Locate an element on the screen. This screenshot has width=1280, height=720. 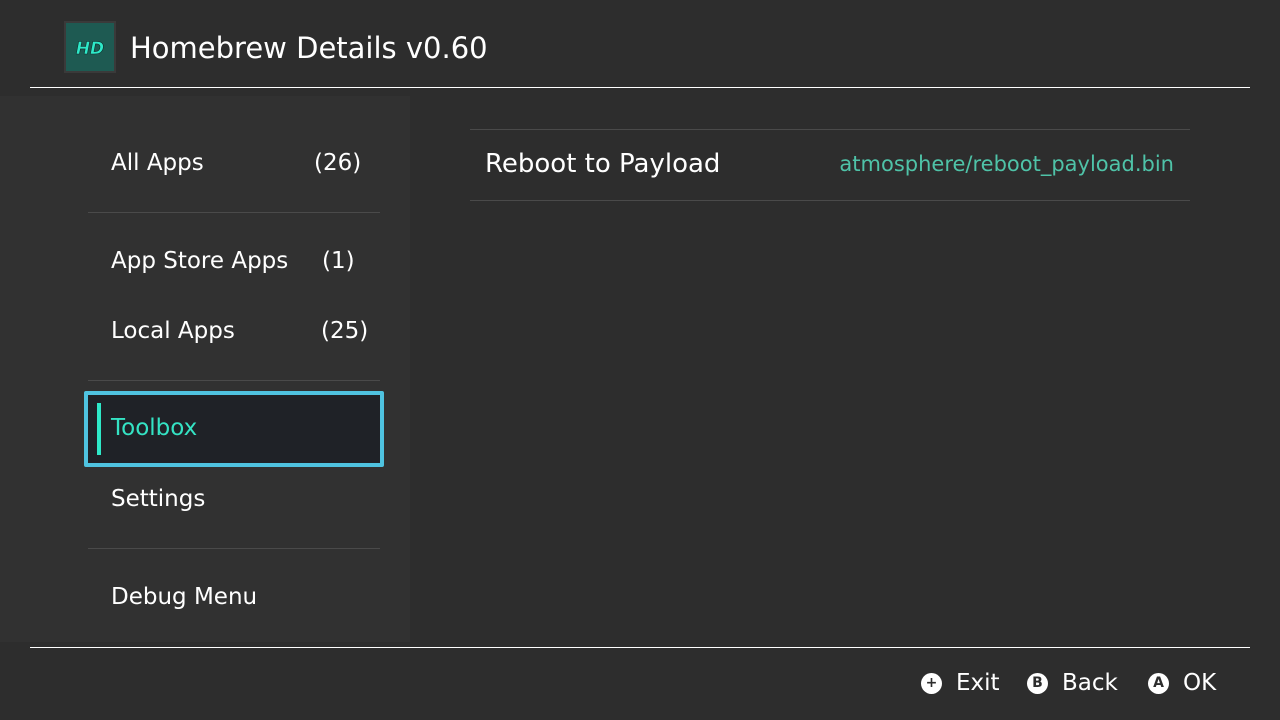
back-button: B Back is located at coordinates (1072, 683).